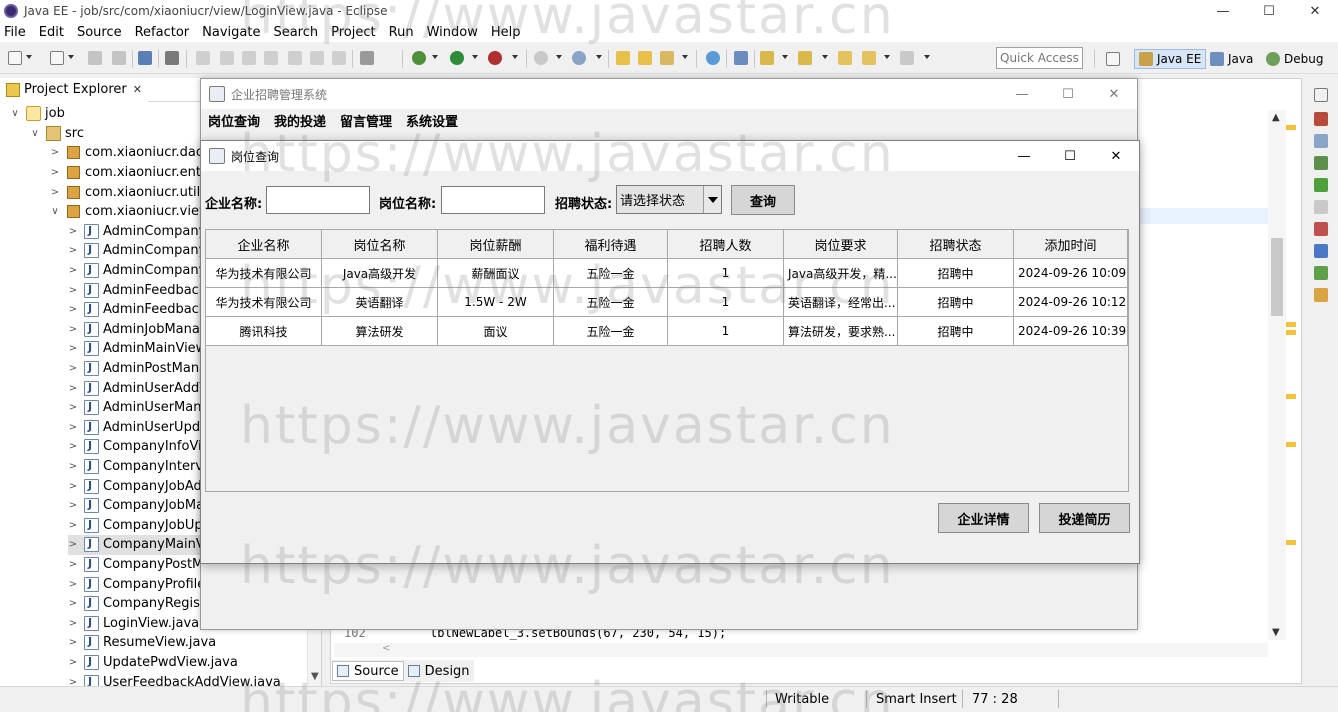 Image resolution: width=1338 pixels, height=712 pixels. I want to click on column-header: 岗位薪酬, so click(496, 244).